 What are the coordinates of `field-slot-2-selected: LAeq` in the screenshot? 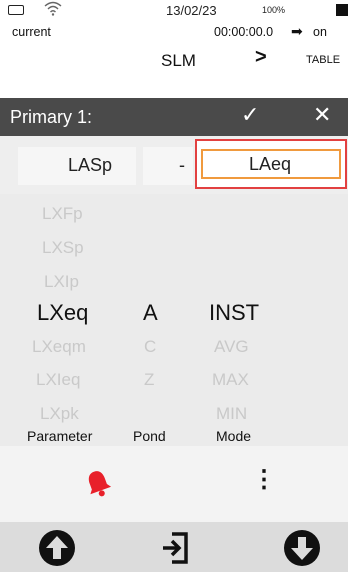 It's located at (271, 164).